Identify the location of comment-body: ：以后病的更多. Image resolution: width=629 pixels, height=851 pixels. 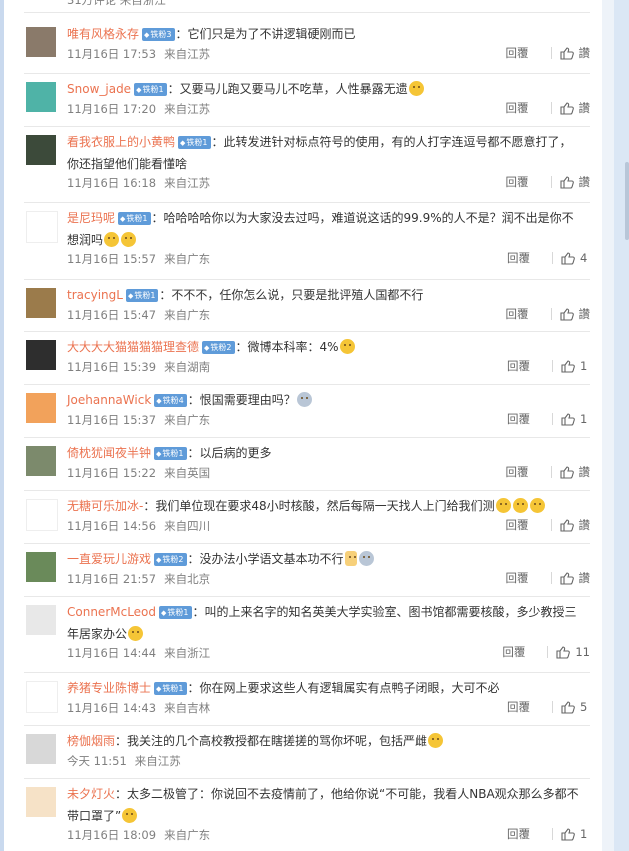
(229, 453).